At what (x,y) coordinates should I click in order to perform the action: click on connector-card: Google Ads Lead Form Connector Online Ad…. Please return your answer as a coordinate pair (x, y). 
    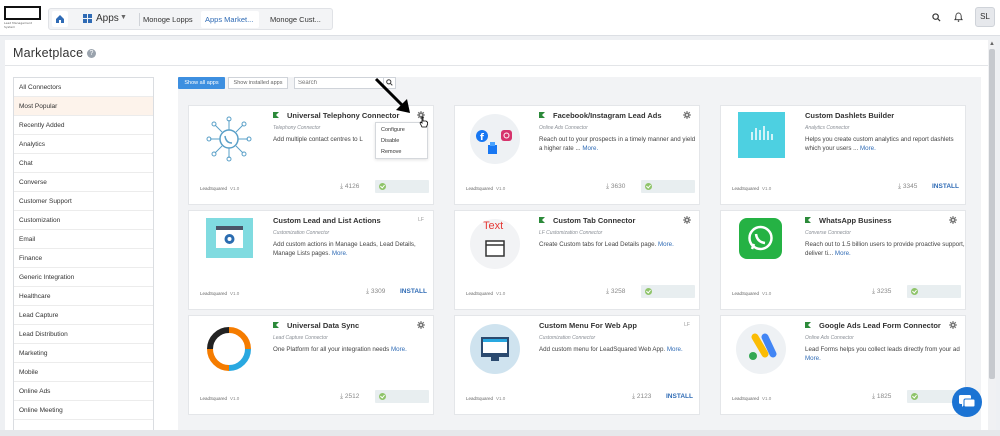
    Looking at the image, I should click on (843, 365).